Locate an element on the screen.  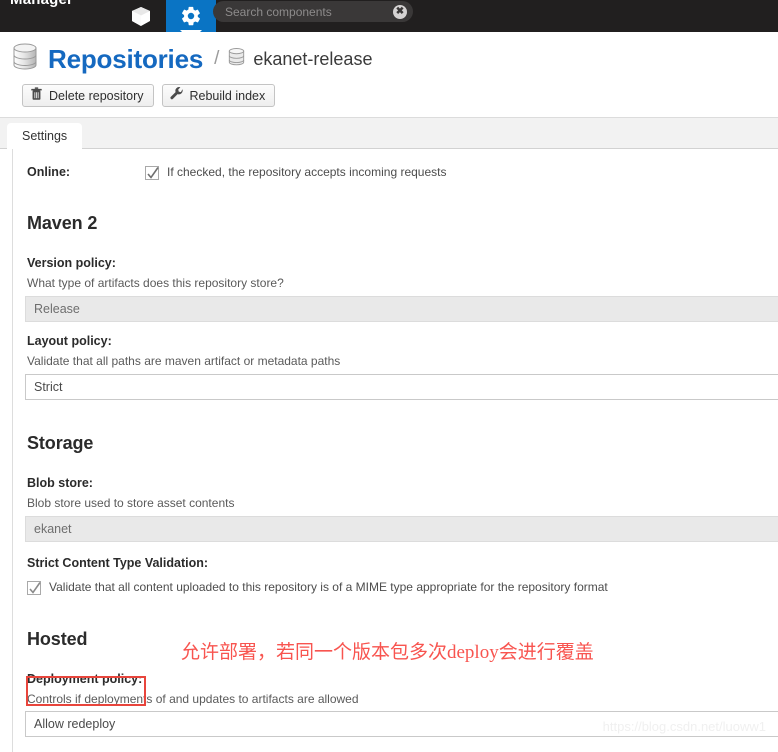
section-storage: Storage is located at coordinates (395, 443).